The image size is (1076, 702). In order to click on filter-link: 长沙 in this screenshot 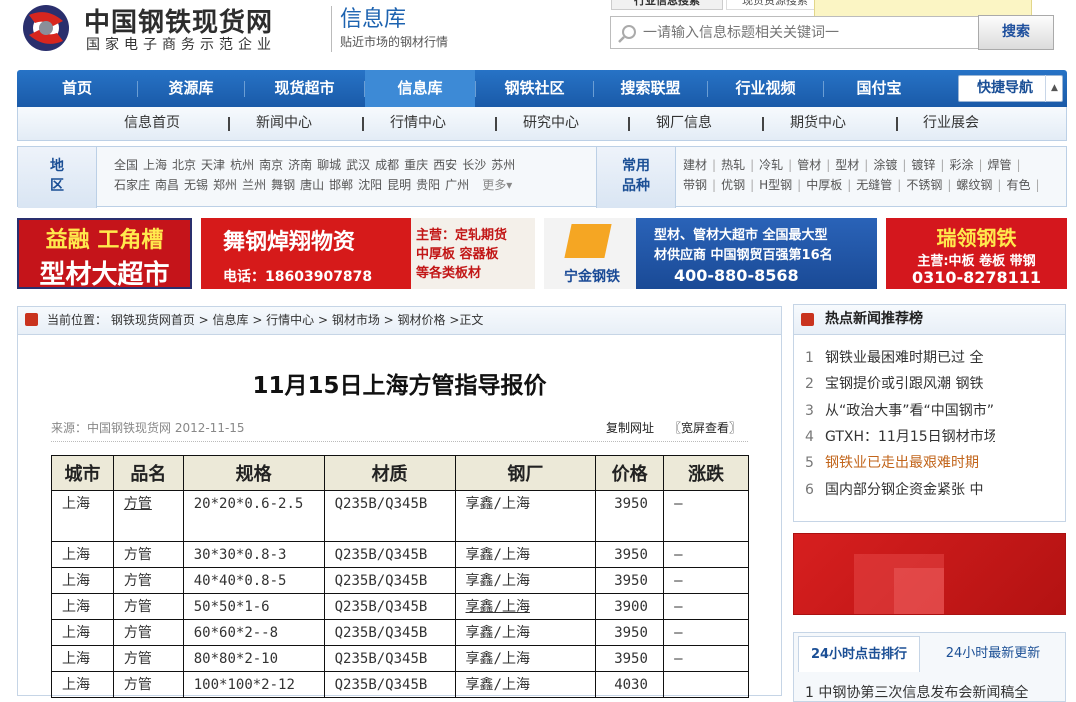, I will do `click(474, 165)`.